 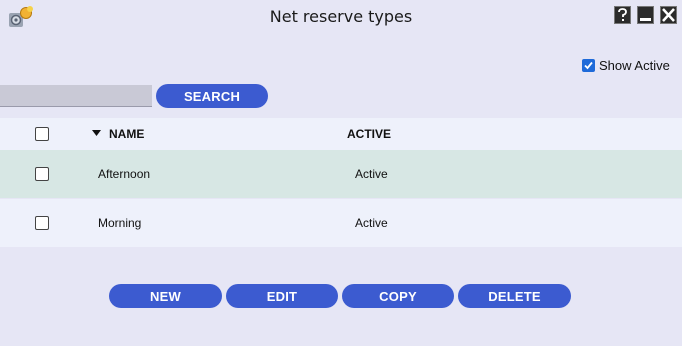 What do you see at coordinates (668, 15) in the screenshot?
I see `close-icon` at bounding box center [668, 15].